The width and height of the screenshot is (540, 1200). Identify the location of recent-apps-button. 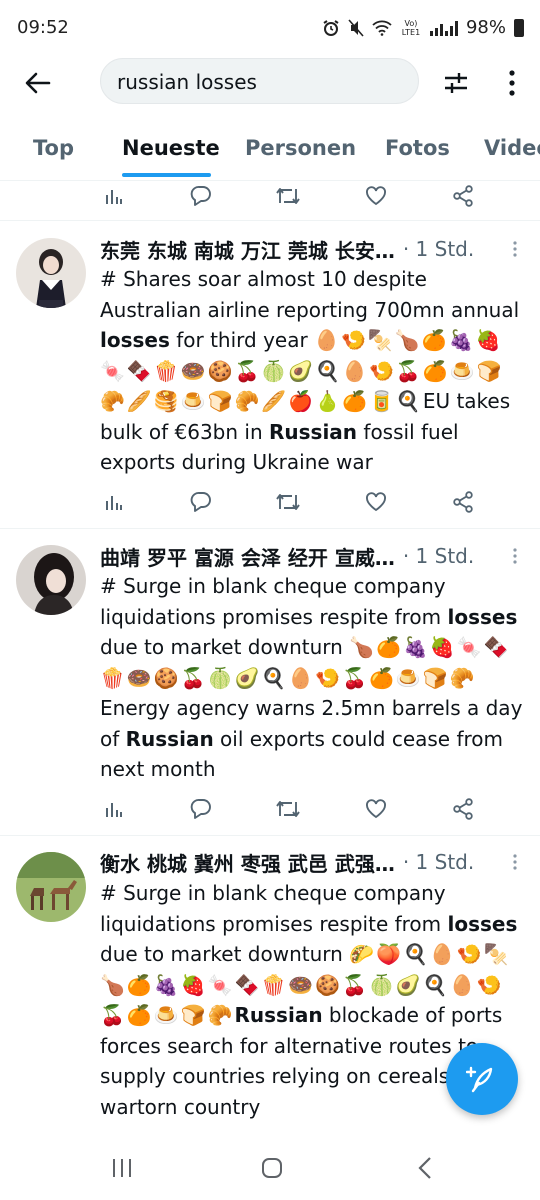
(122, 1168).